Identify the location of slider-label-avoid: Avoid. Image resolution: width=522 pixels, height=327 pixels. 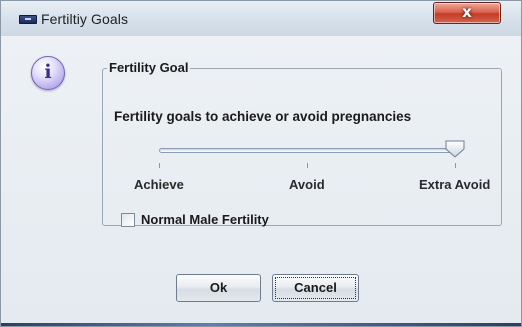
(307, 184).